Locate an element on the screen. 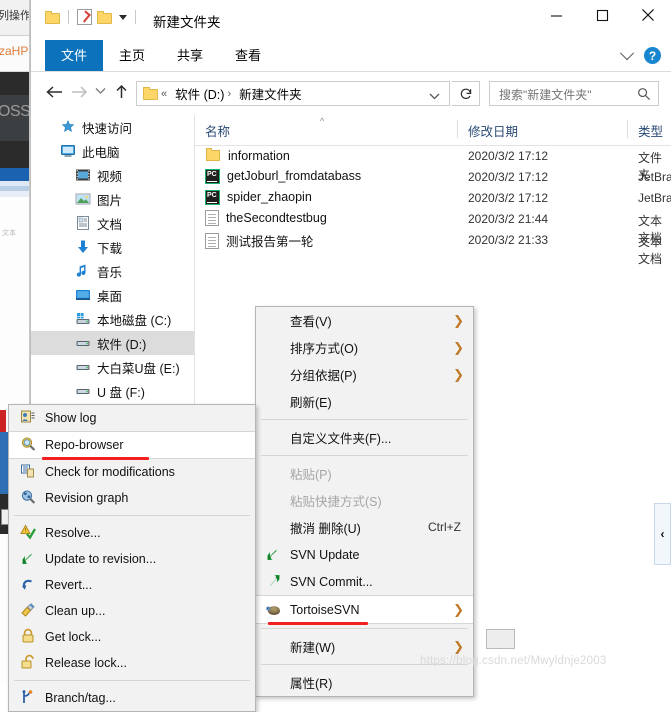 Image resolution: width=671 pixels, height=712 pixels. column-header-type: 类型 is located at coordinates (650, 130).